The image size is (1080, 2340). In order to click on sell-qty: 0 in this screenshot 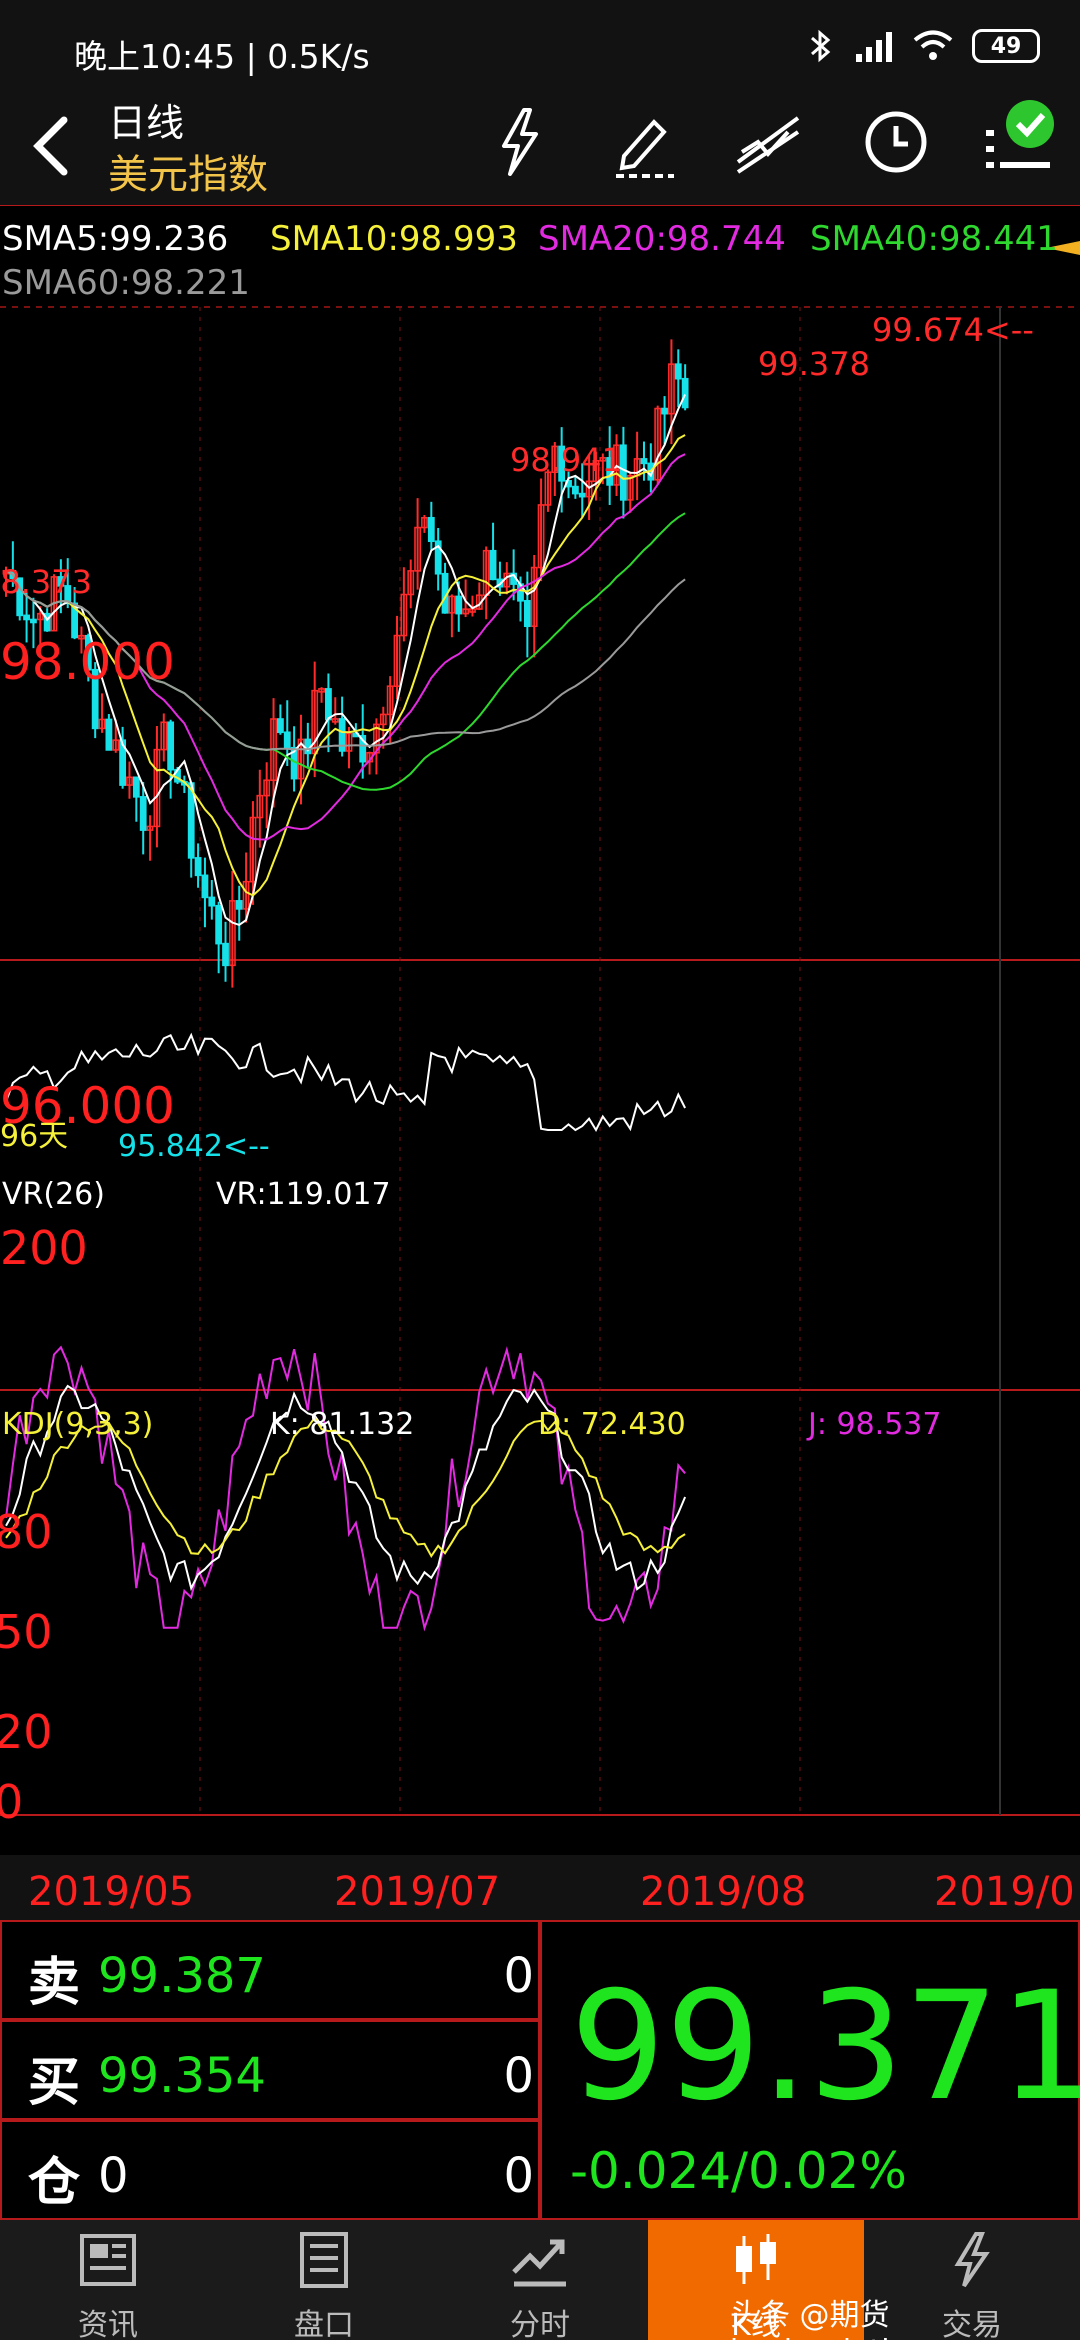, I will do `click(518, 1976)`.